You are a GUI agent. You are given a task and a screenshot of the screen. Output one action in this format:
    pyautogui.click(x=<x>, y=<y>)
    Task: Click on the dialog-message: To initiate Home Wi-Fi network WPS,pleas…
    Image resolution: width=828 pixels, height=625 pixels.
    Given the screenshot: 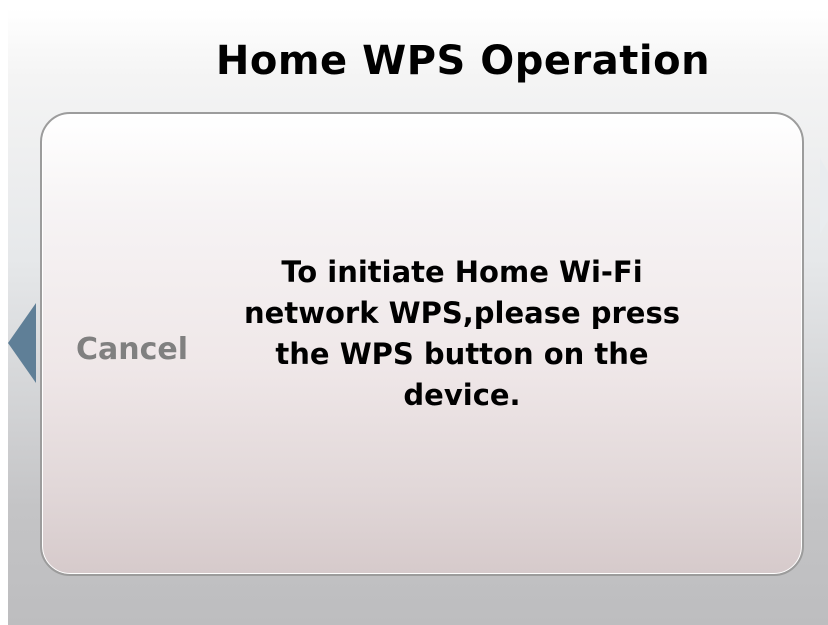 What is the action you would take?
    pyautogui.click(x=462, y=333)
    